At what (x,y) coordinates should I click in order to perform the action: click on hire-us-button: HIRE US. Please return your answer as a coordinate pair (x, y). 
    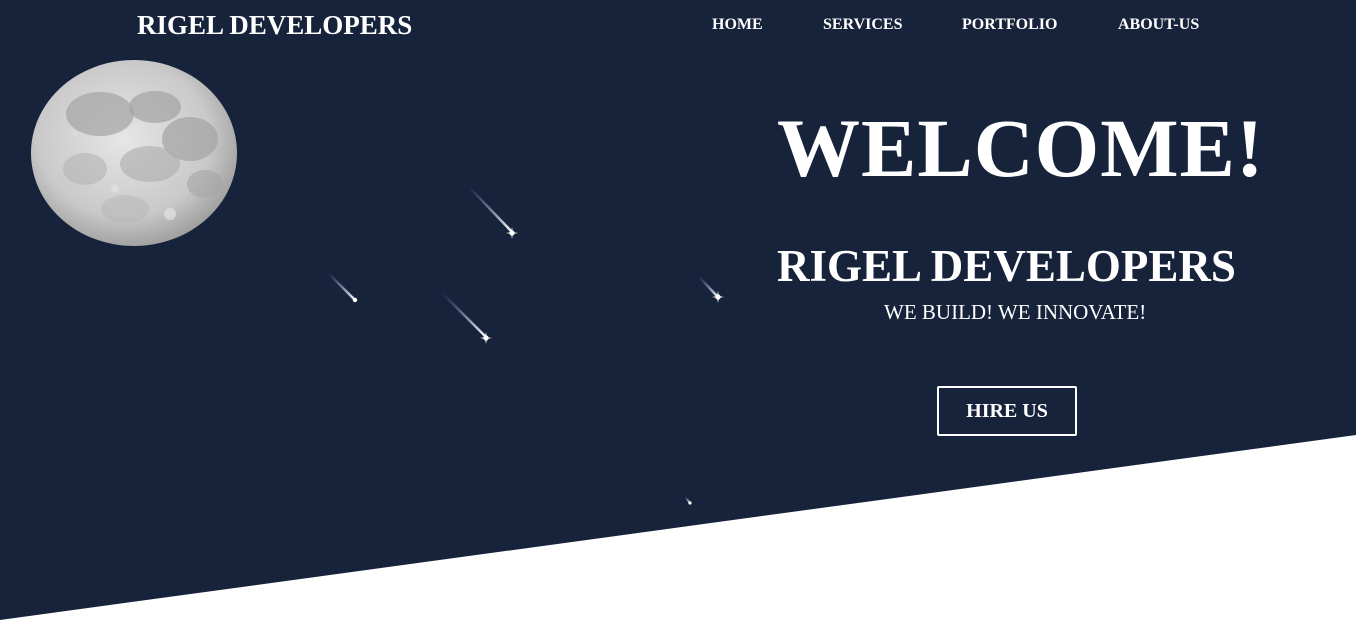
    Looking at the image, I should click on (1007, 411).